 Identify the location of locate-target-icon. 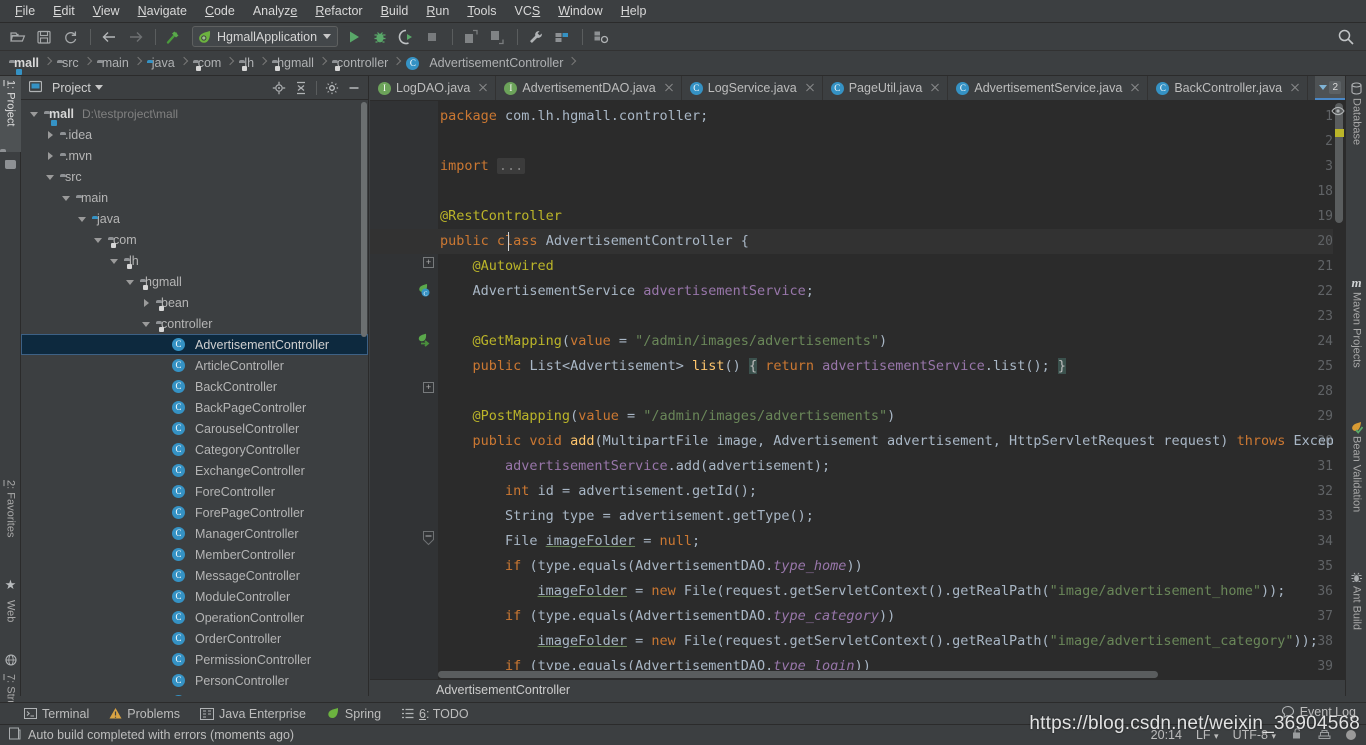
(279, 88).